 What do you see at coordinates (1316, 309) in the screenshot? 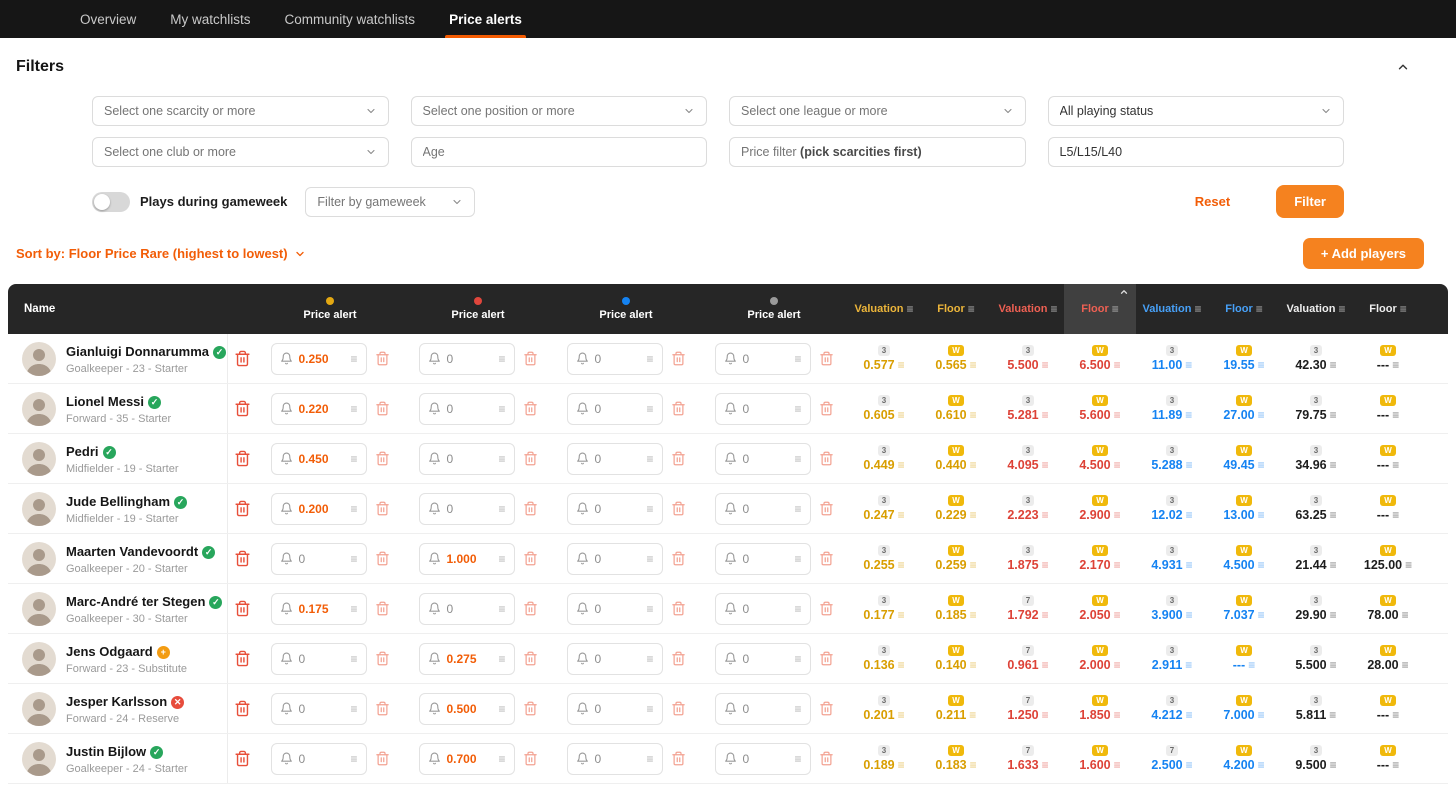
I see `valuation-unique-header: Valuation ≡` at bounding box center [1316, 309].